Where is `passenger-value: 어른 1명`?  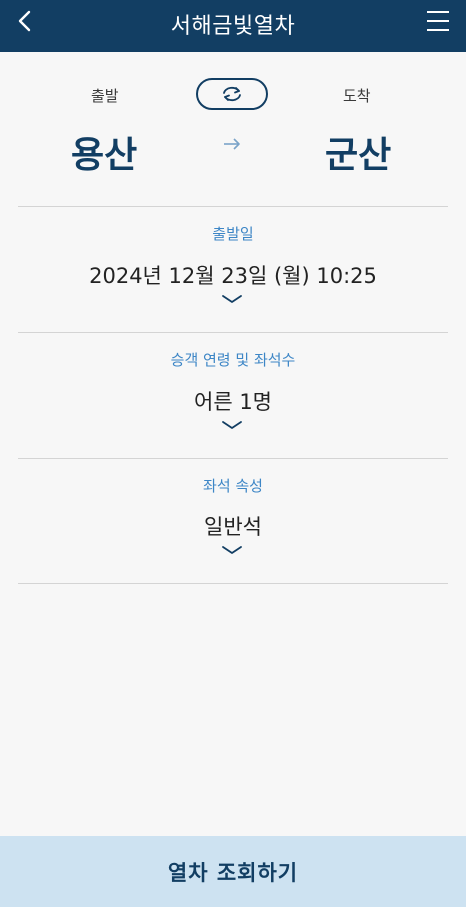
passenger-value: 어른 1명 is located at coordinates (233, 402).